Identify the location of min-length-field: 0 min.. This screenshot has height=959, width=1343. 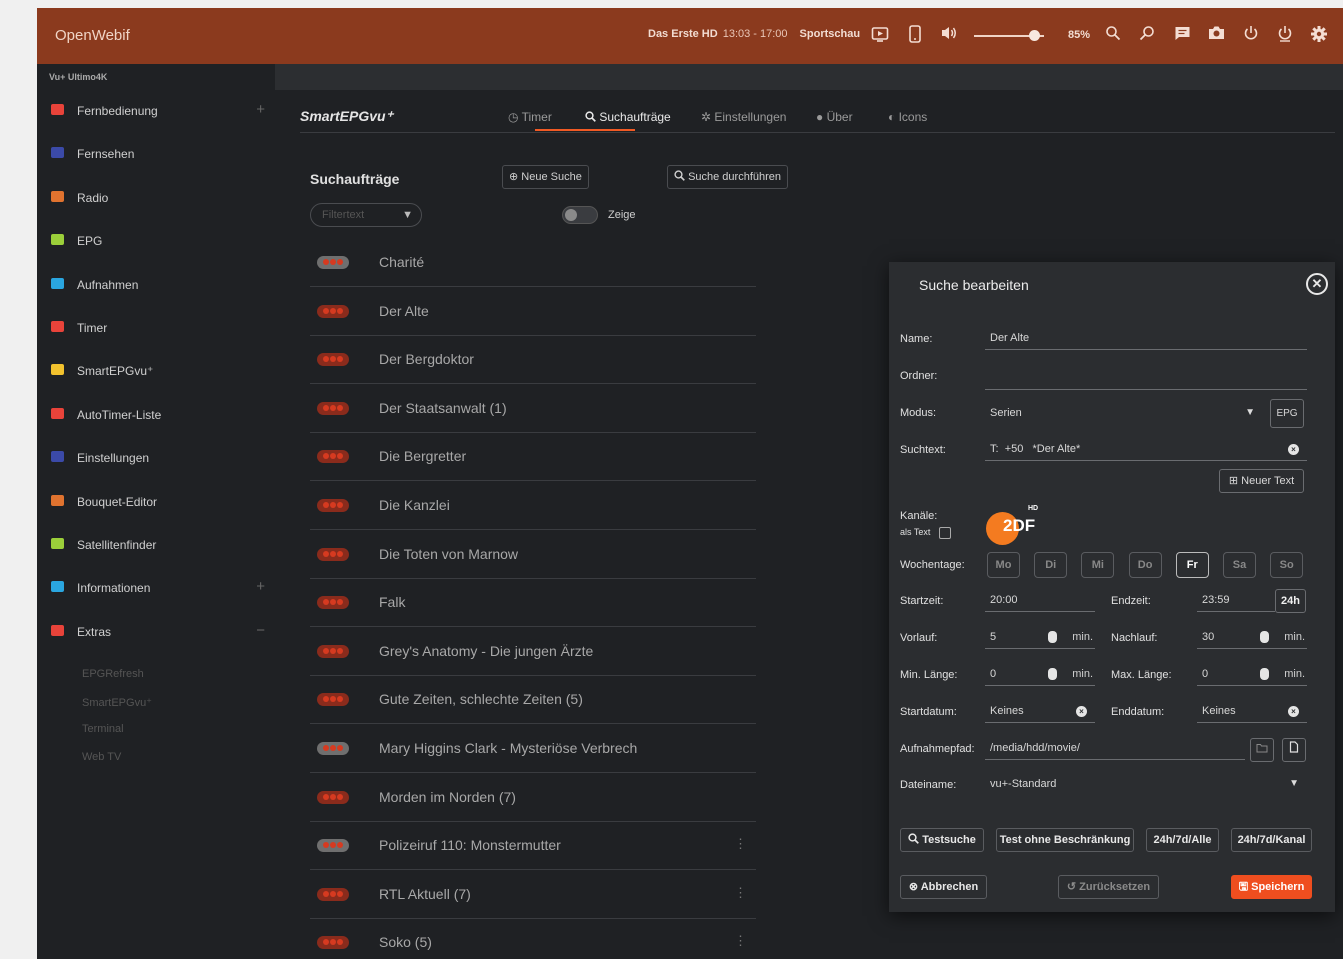
(1040, 675).